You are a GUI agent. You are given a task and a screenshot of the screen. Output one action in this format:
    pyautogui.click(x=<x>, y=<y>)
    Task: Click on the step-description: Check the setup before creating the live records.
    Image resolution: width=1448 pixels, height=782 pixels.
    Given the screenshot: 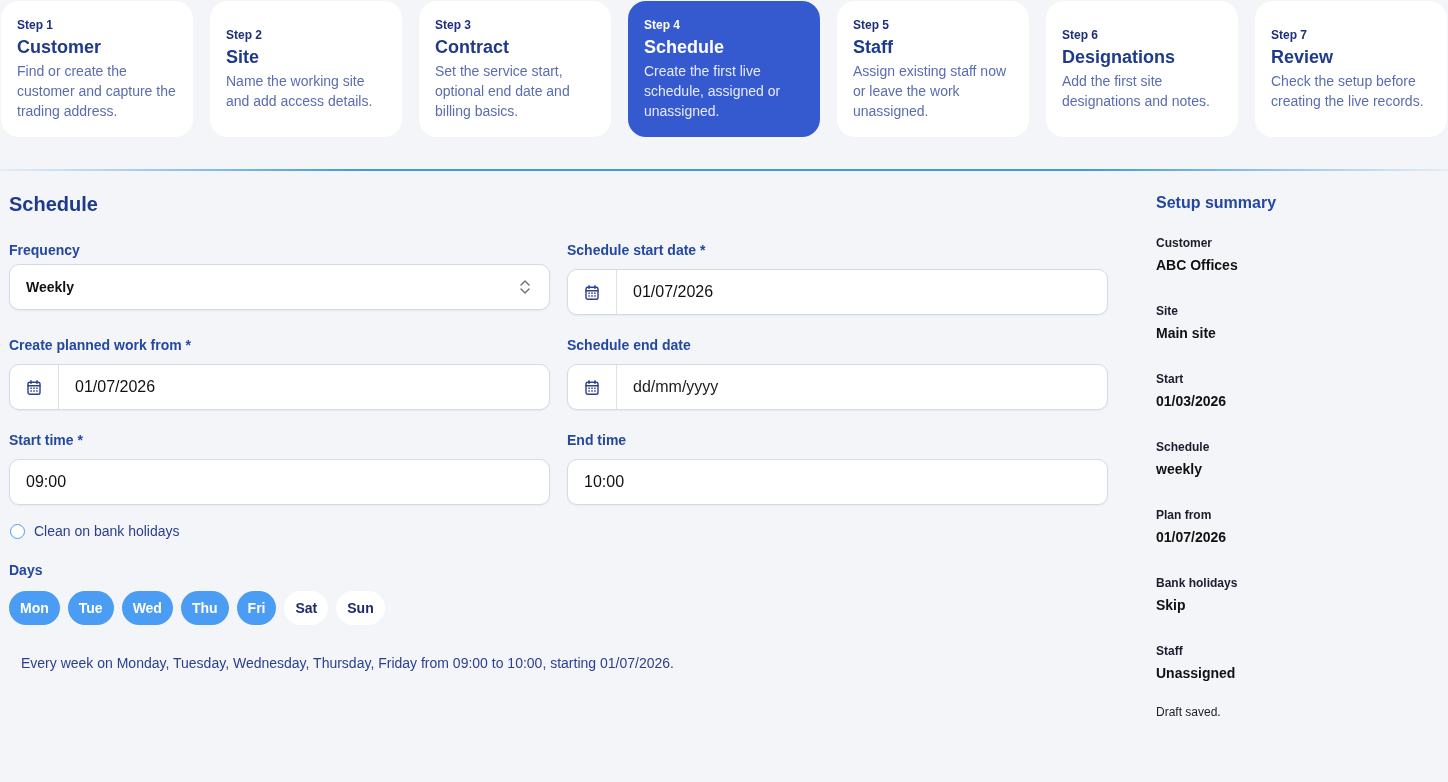 What is the action you would take?
    pyautogui.click(x=1348, y=91)
    